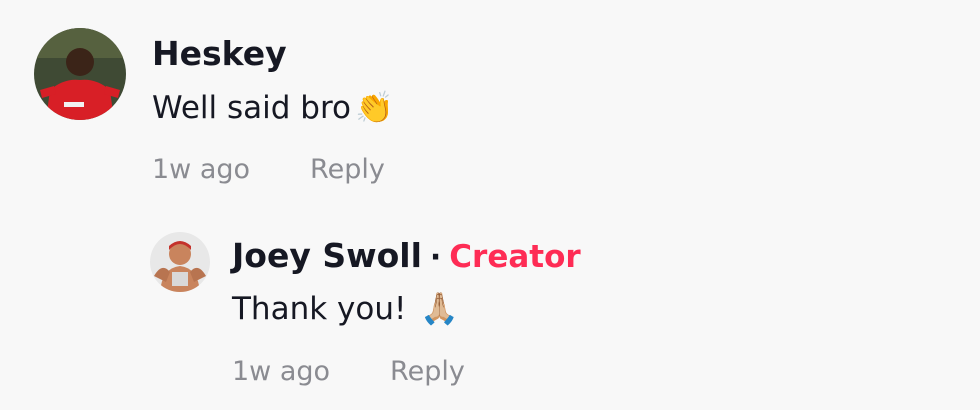 Image resolution: width=980 pixels, height=410 pixels. I want to click on folded-hands-emoji: 🙏🏼, so click(439, 309).